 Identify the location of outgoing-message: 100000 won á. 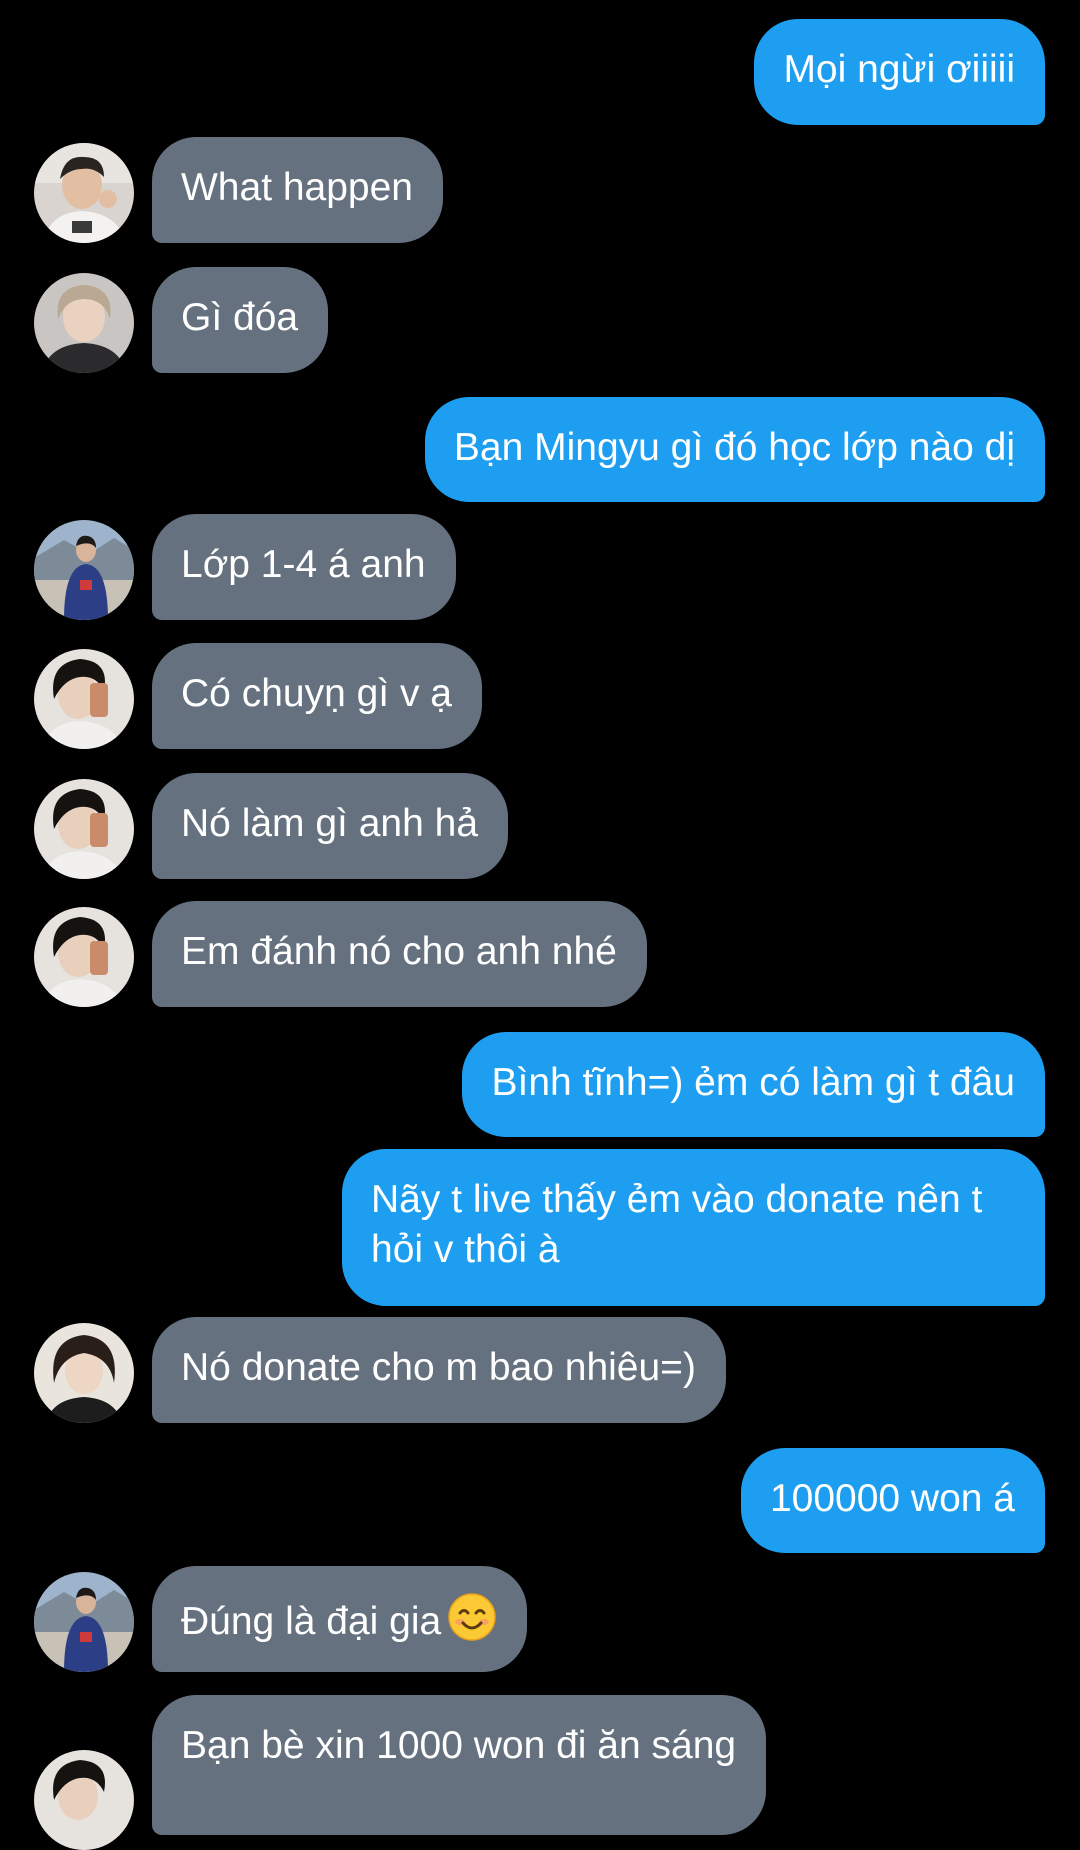
(892, 1500).